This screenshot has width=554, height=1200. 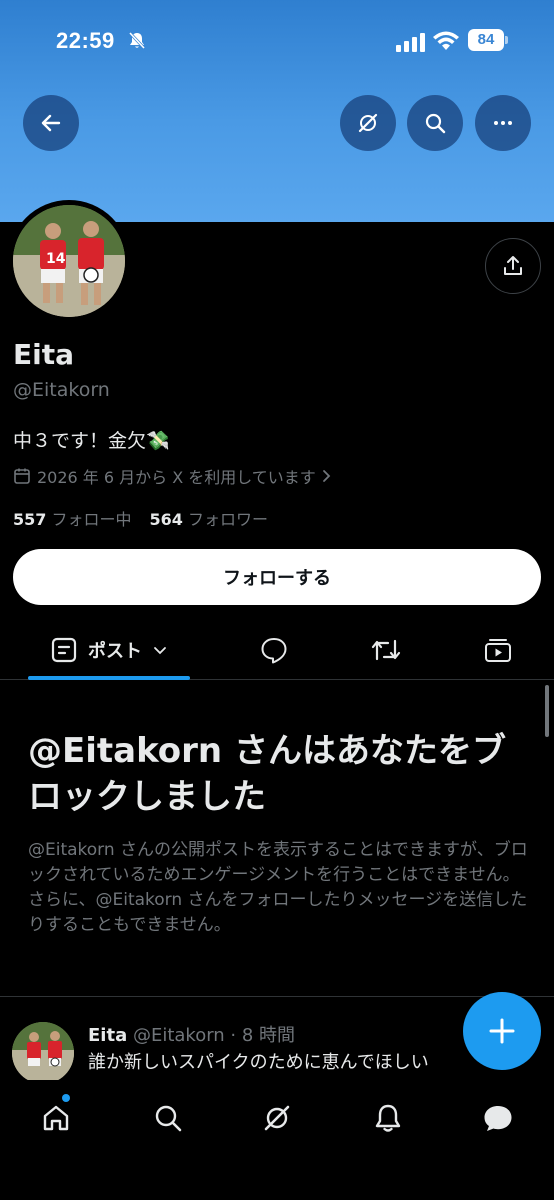 What do you see at coordinates (64, 650) in the screenshot?
I see `posts-tab-icon` at bounding box center [64, 650].